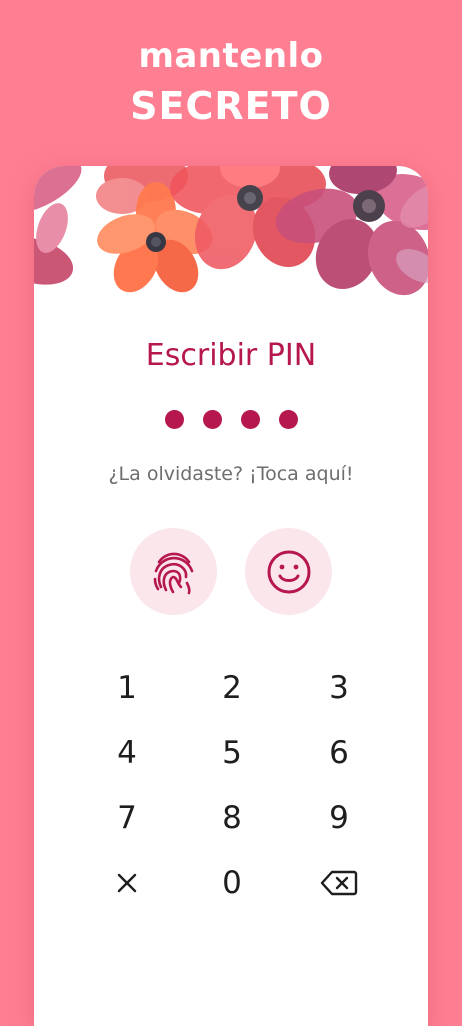 The image size is (462, 1026). What do you see at coordinates (339, 818) in the screenshot?
I see `key-9: 9` at bounding box center [339, 818].